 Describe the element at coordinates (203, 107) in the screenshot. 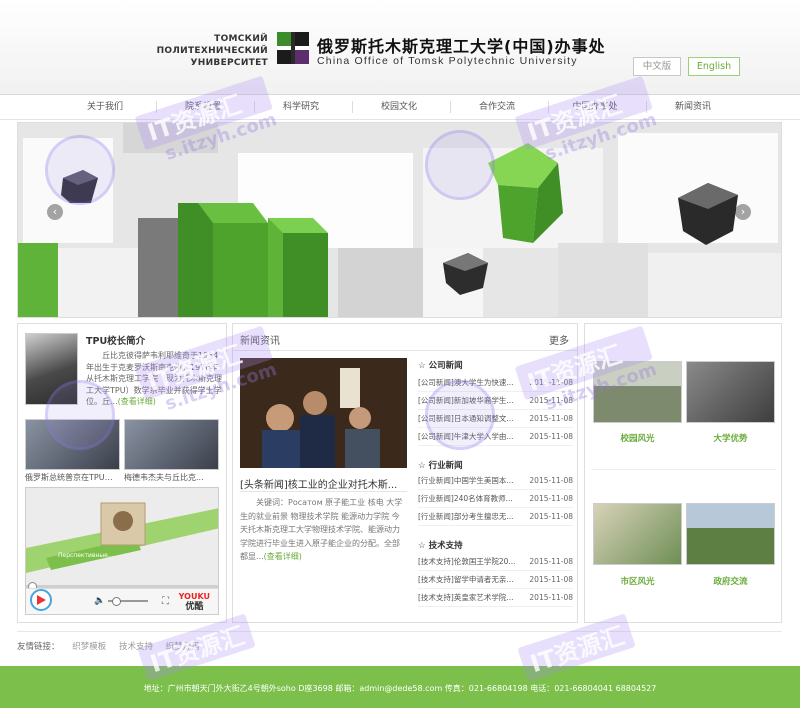

I see `nav-departments: 院系设置` at that location.